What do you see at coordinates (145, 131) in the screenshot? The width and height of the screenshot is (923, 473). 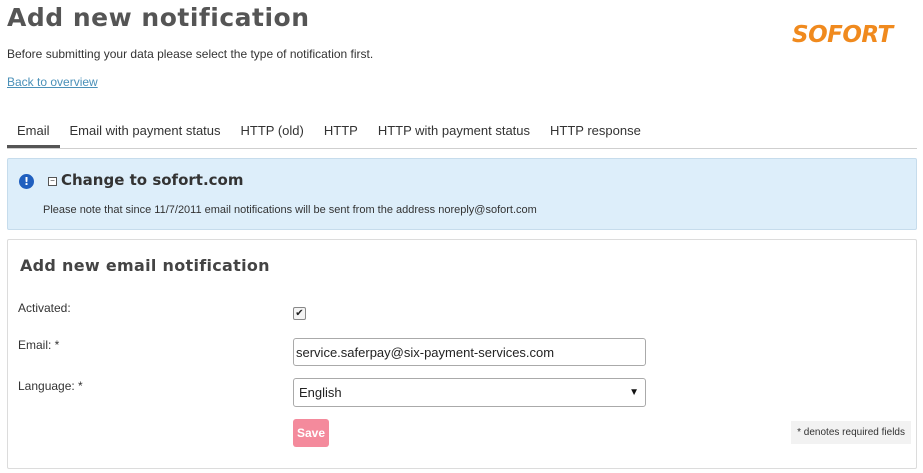 I see `tab-email-with-payment-status: Email with payment status` at bounding box center [145, 131].